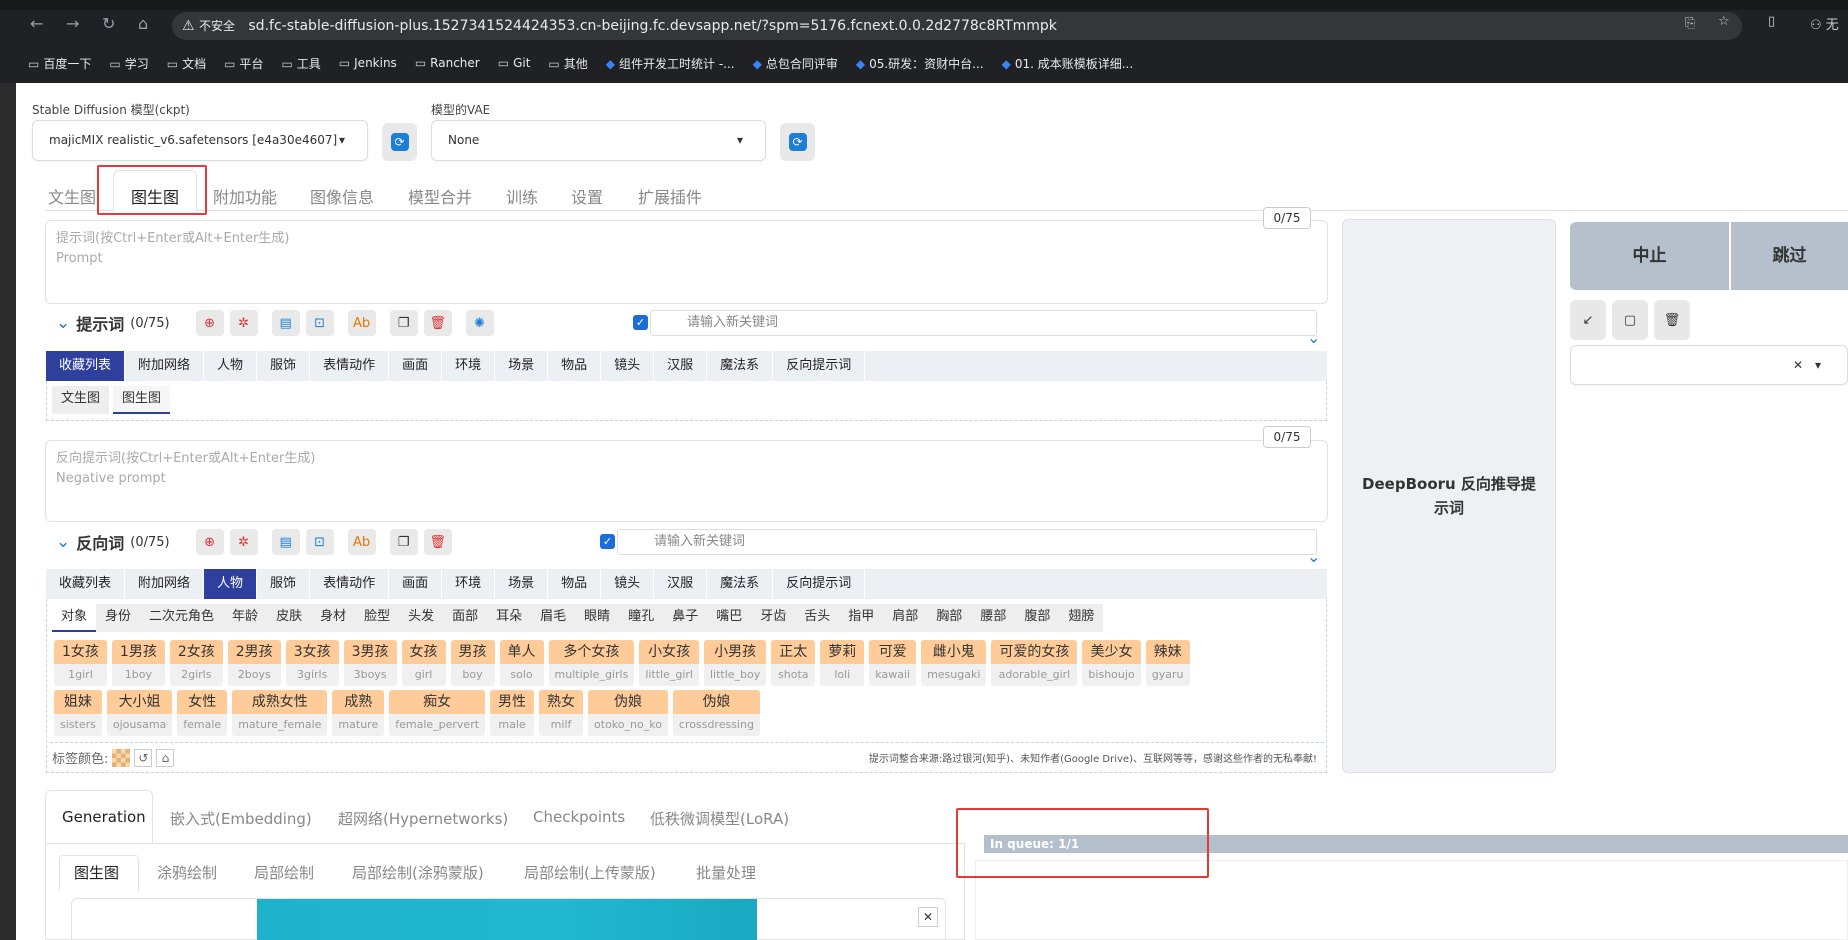 The width and height of the screenshot is (1848, 940). Describe the element at coordinates (607, 541) in the screenshot. I see `neg-keyword-checkbox: ✓` at that location.